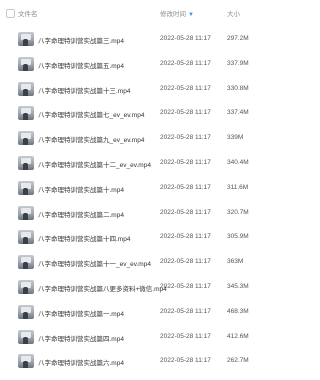 The width and height of the screenshot is (320, 380). What do you see at coordinates (84, 90) in the screenshot?
I see `file-name: 八字命理特训营实战篇十三.mp4` at bounding box center [84, 90].